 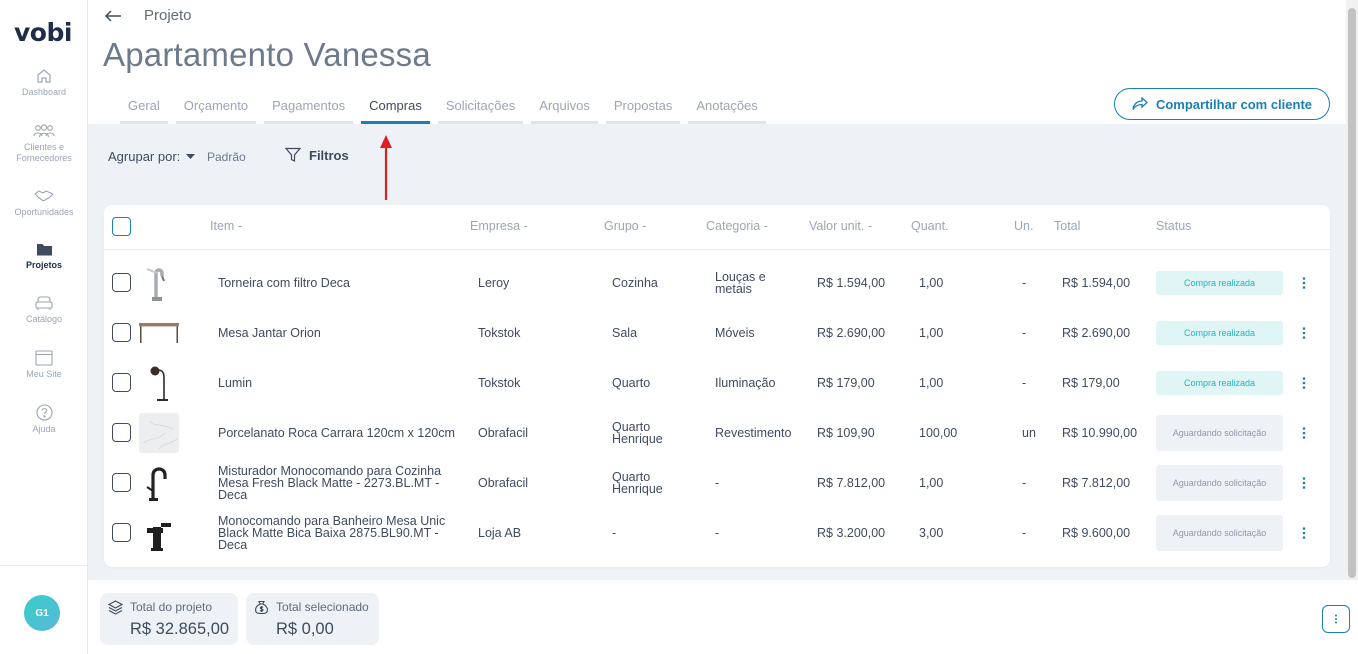 I want to click on filters-button: Filtros, so click(x=317, y=155).